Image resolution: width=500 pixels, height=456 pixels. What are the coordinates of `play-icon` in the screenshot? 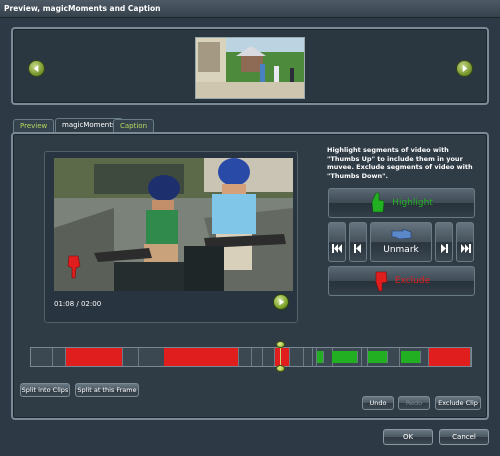 It's located at (282, 302).